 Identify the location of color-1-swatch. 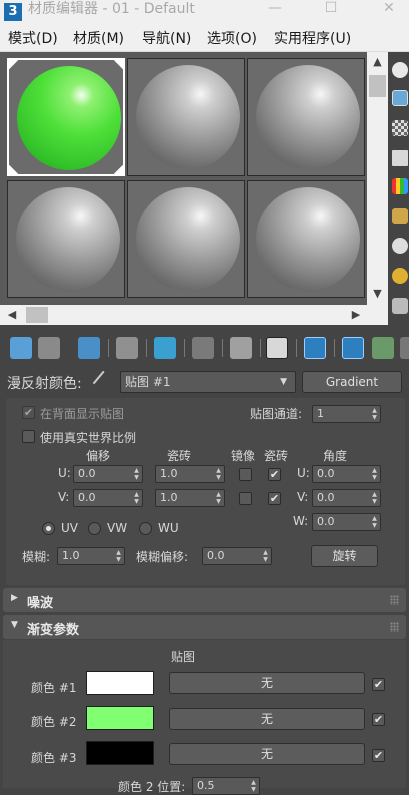
(120, 683).